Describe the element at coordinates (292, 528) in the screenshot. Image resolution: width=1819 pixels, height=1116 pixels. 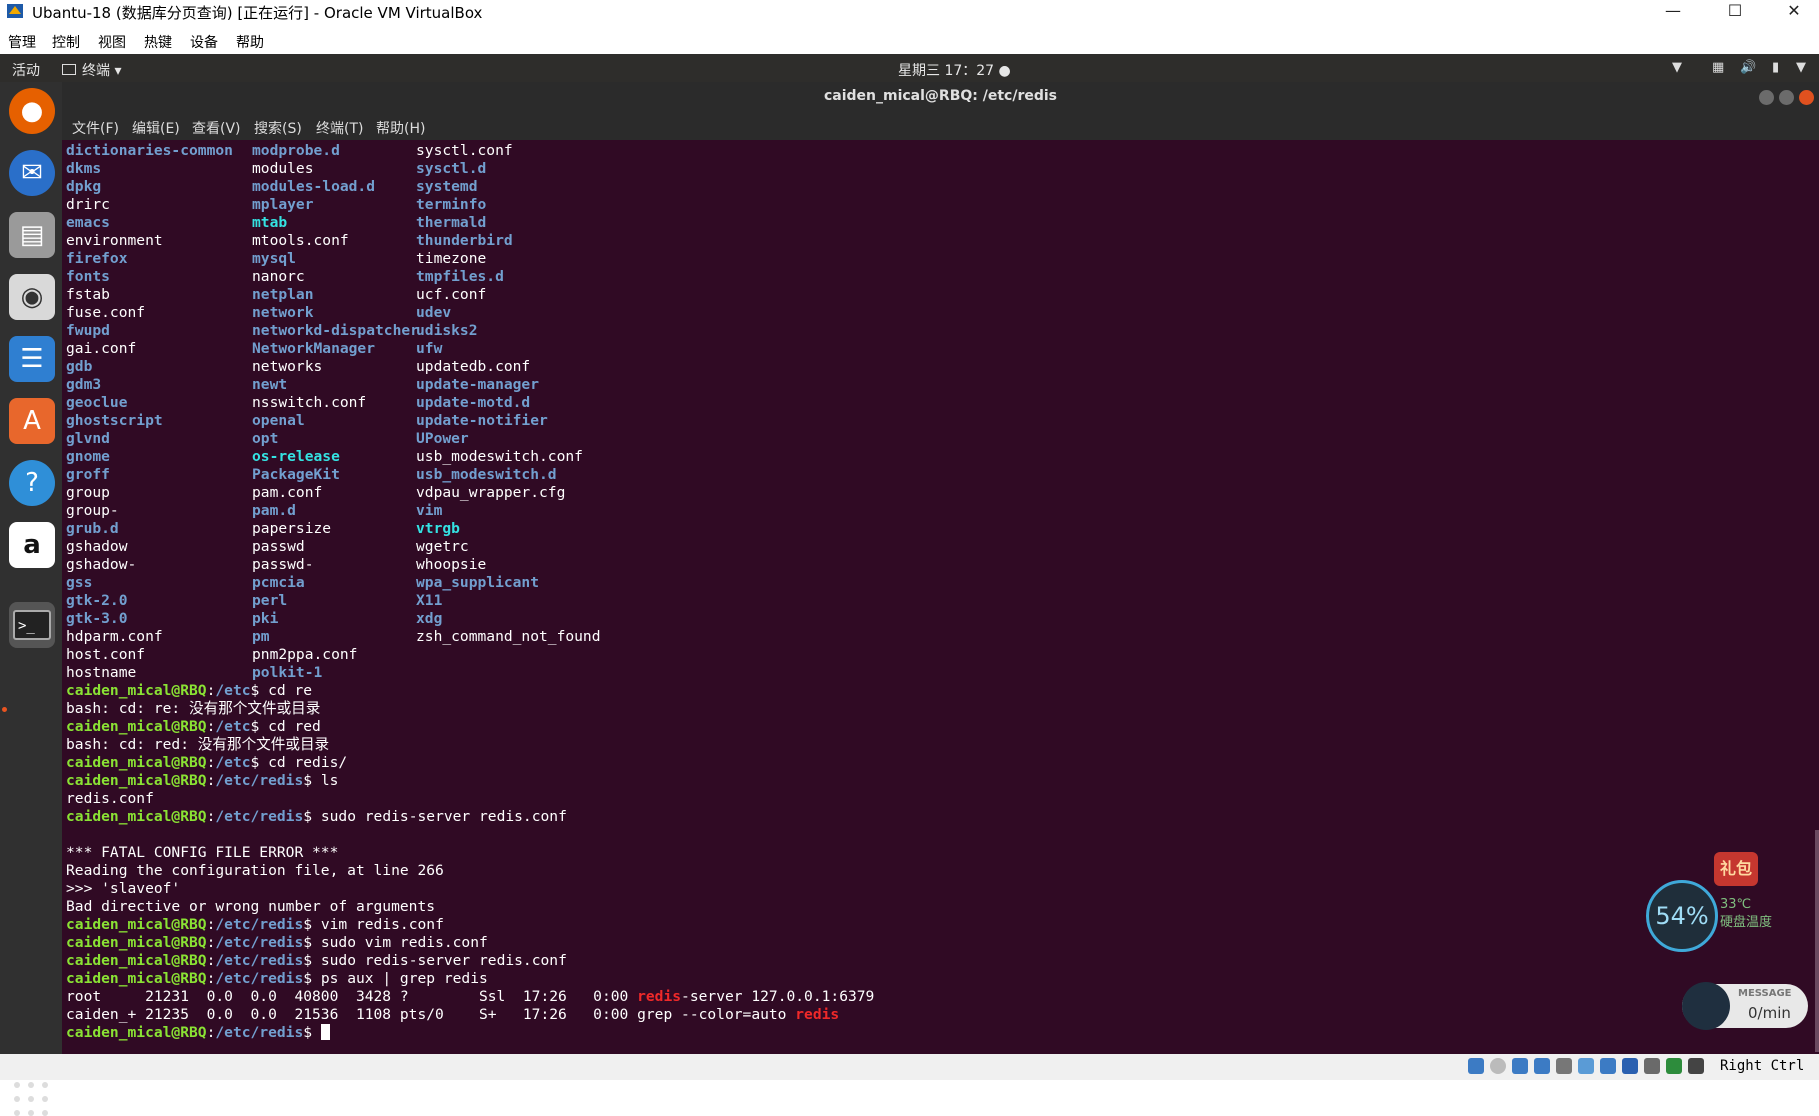
I see `listing-entry: papersize` at that location.